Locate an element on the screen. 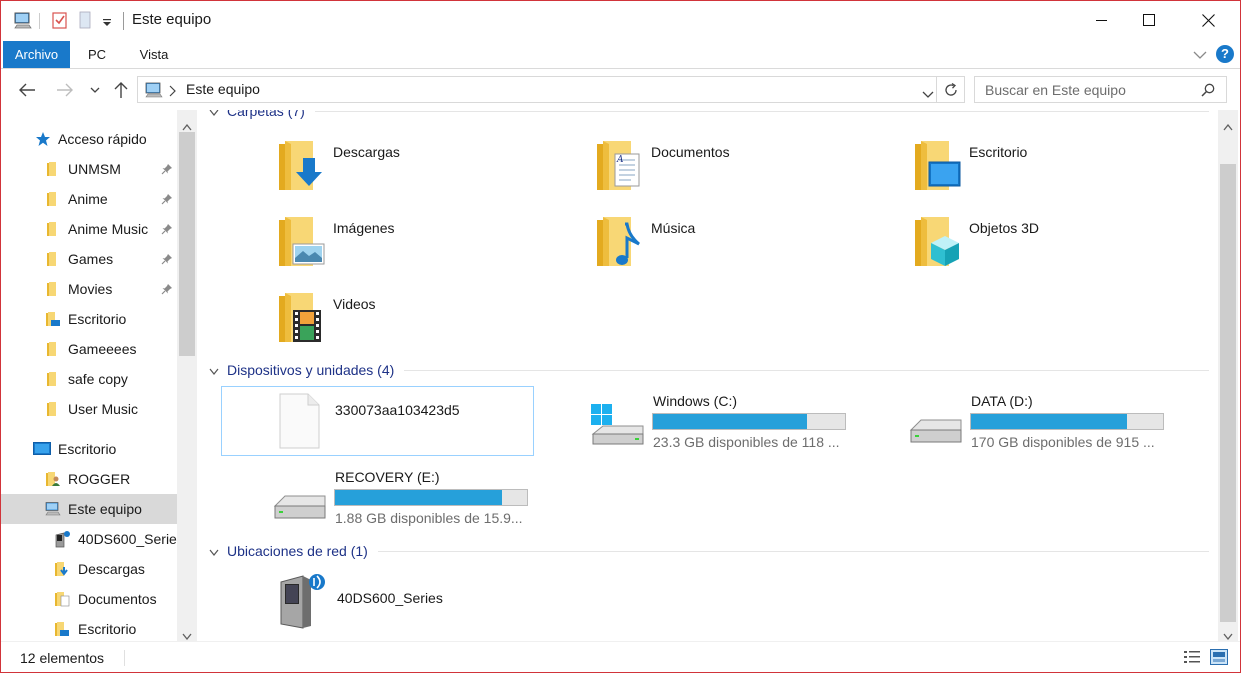 The height and width of the screenshot is (673, 1241). folder-tile-descargas: Descargas is located at coordinates (338, 166).